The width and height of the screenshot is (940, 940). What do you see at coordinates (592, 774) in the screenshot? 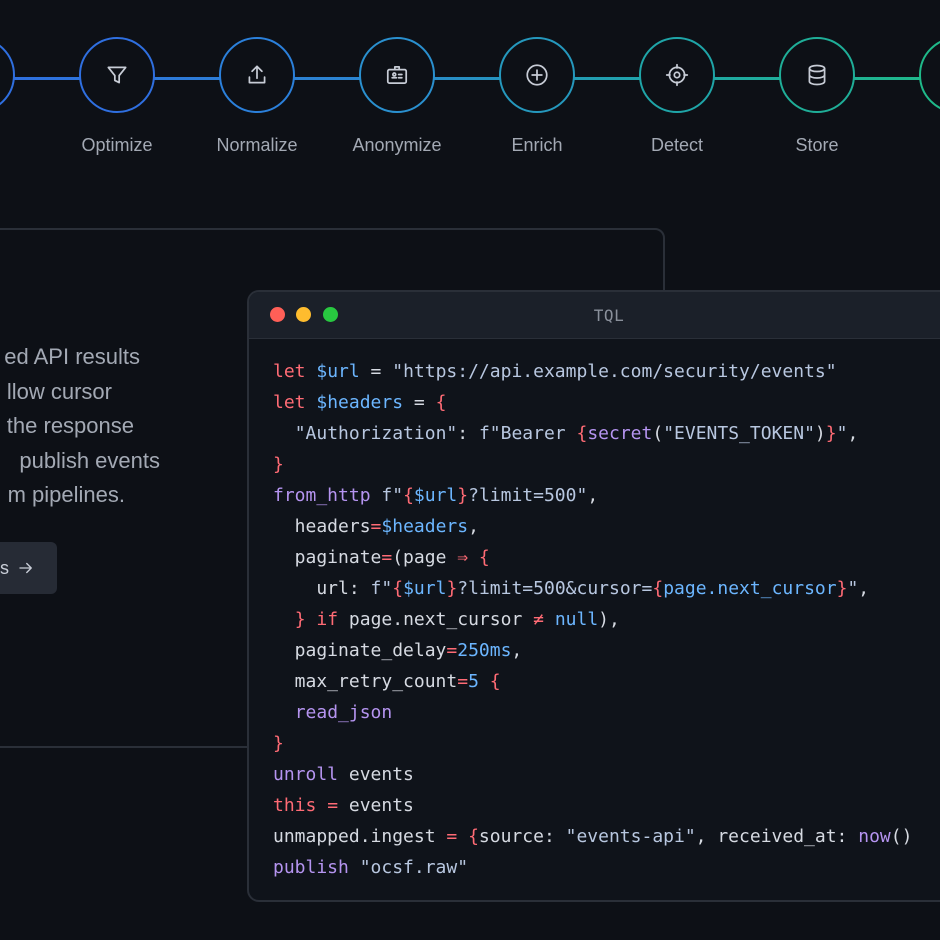
I see `code-line: unroll events` at bounding box center [592, 774].